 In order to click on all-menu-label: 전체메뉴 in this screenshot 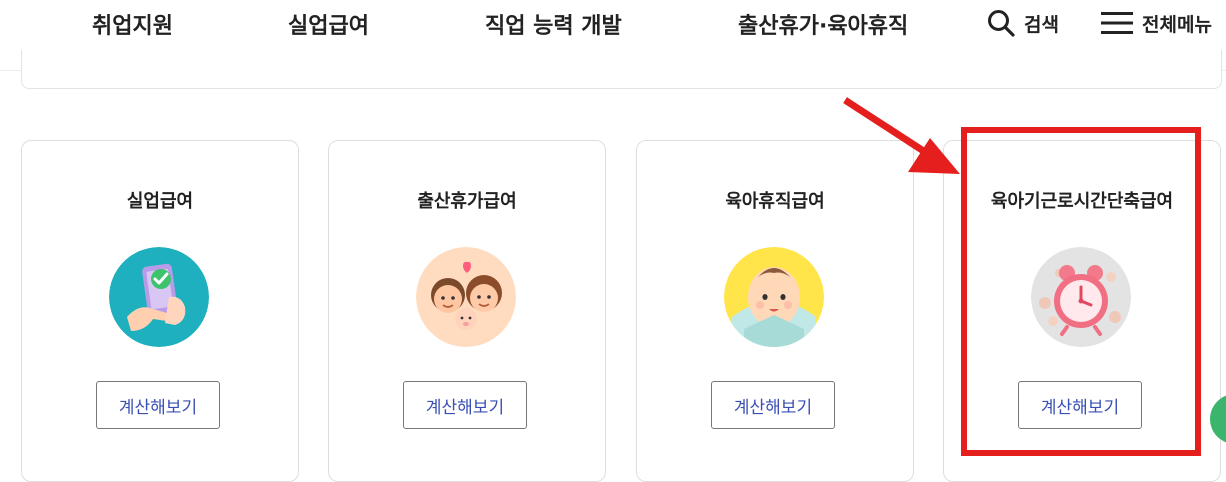, I will do `click(1177, 24)`.